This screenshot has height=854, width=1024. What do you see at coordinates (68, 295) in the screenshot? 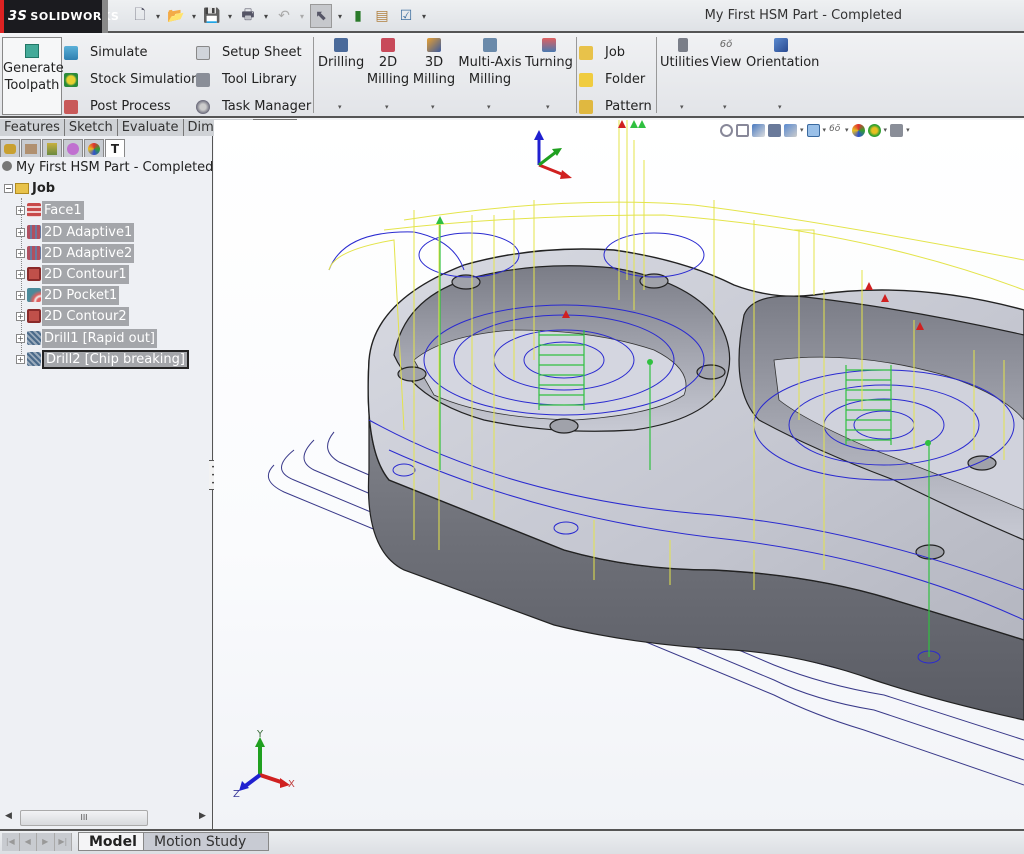
I see `tree-operation-2d-pocket1: + 2D Pocket1` at bounding box center [68, 295].